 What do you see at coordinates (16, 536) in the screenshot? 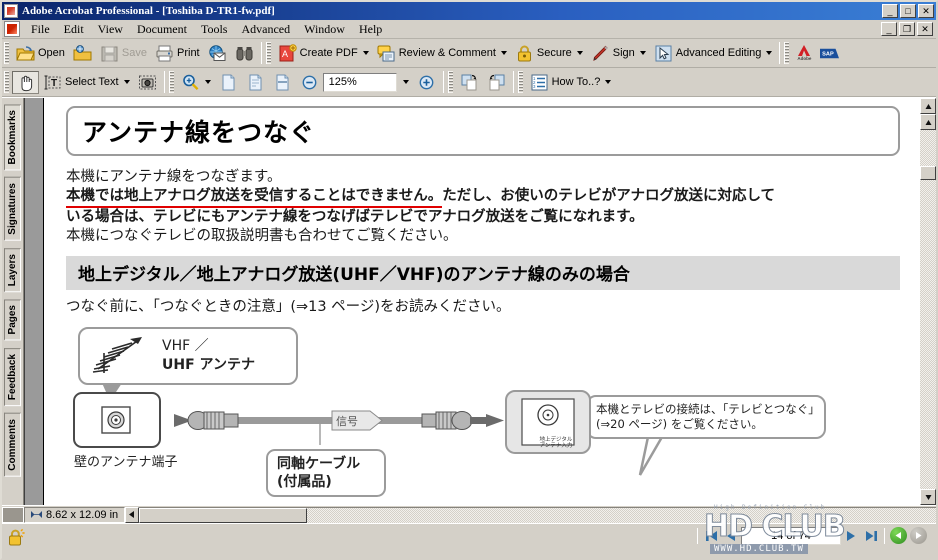
I see `document-security-lock-icon` at bounding box center [16, 536].